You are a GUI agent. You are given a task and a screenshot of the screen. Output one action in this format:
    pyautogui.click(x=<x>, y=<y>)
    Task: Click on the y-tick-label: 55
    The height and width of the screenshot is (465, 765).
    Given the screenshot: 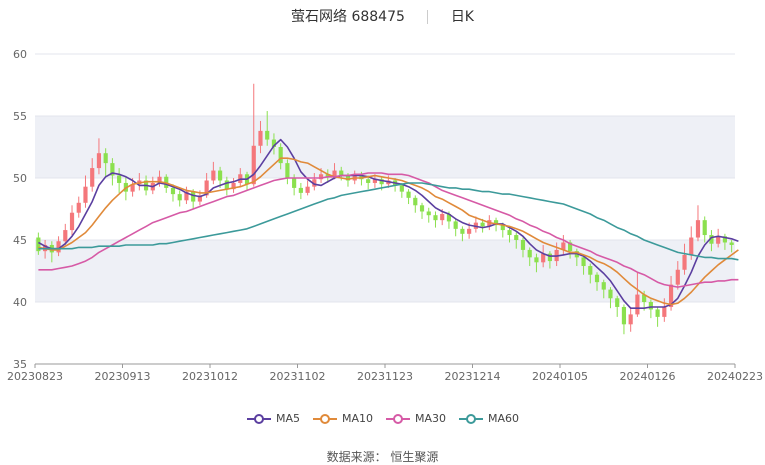 What is the action you would take?
    pyautogui.click(x=20, y=116)
    